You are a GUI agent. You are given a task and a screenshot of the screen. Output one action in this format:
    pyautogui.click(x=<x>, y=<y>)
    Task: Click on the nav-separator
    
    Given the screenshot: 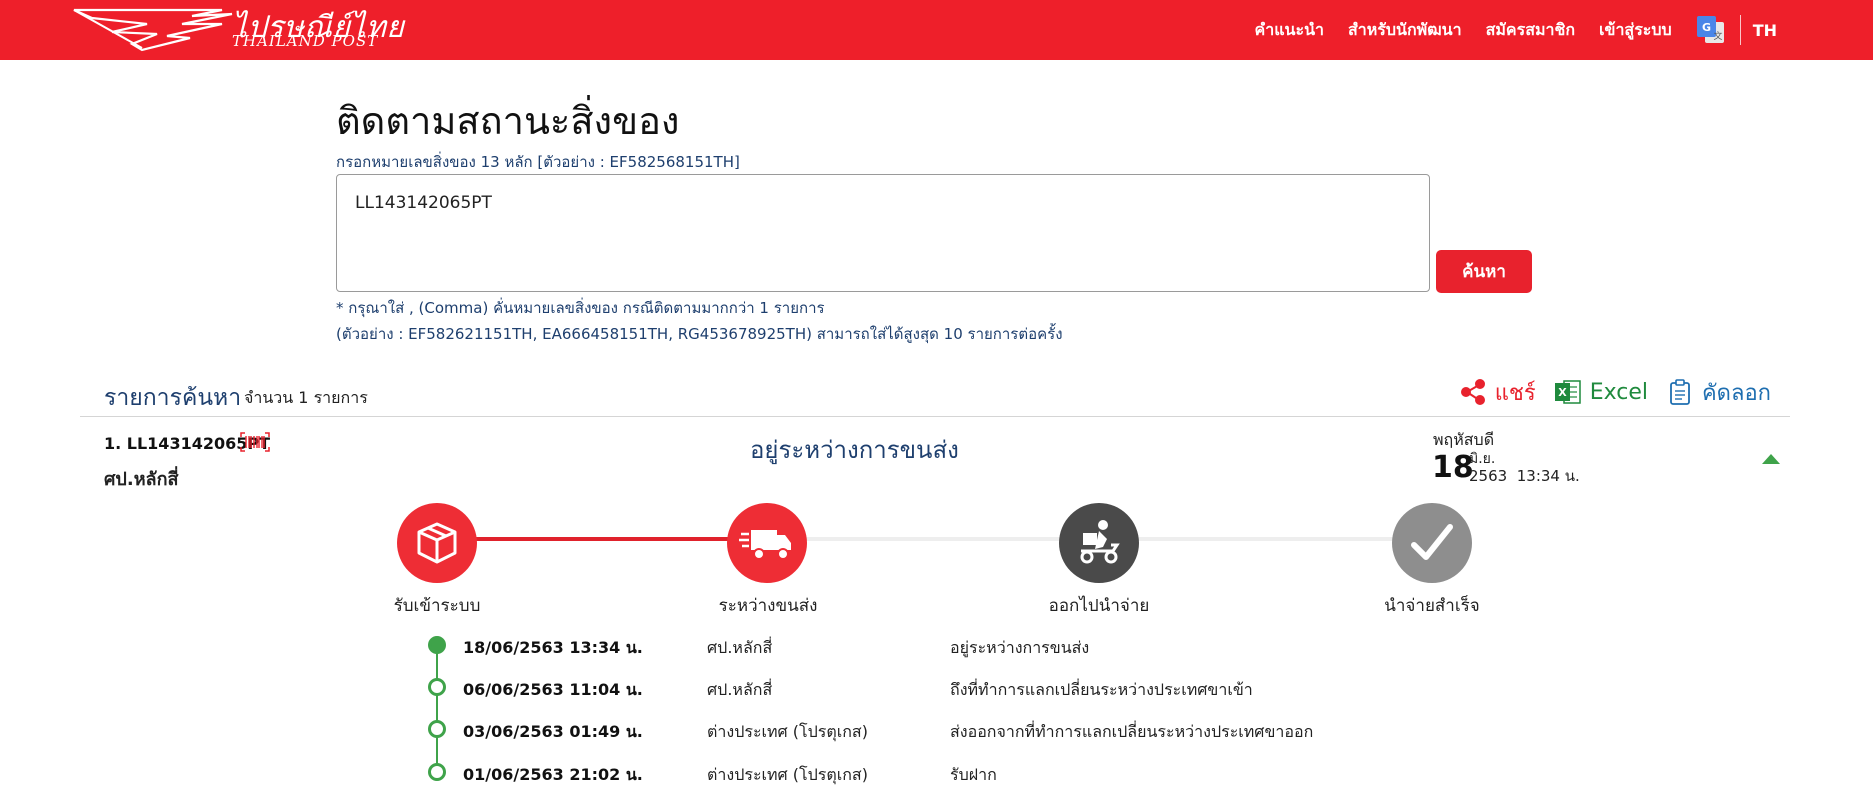 What is the action you would take?
    pyautogui.click(x=1740, y=30)
    